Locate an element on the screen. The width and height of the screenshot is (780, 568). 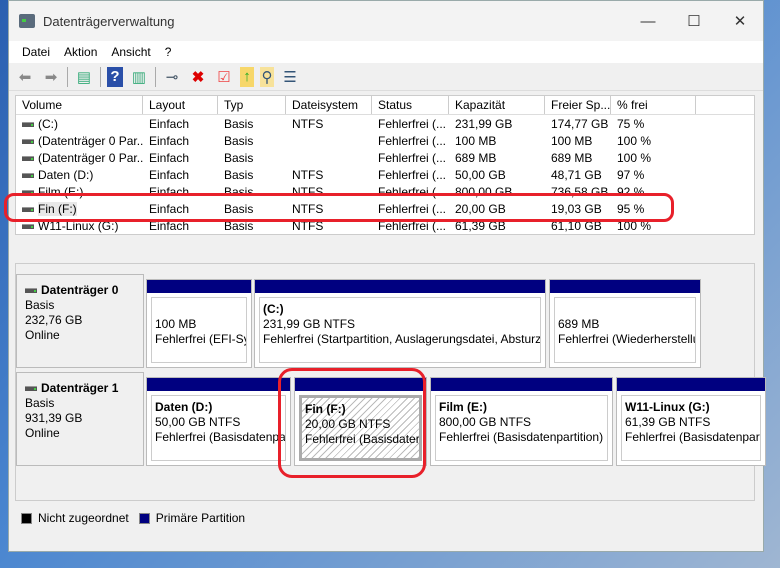
menu-datei: Datei is located at coordinates (36, 52).